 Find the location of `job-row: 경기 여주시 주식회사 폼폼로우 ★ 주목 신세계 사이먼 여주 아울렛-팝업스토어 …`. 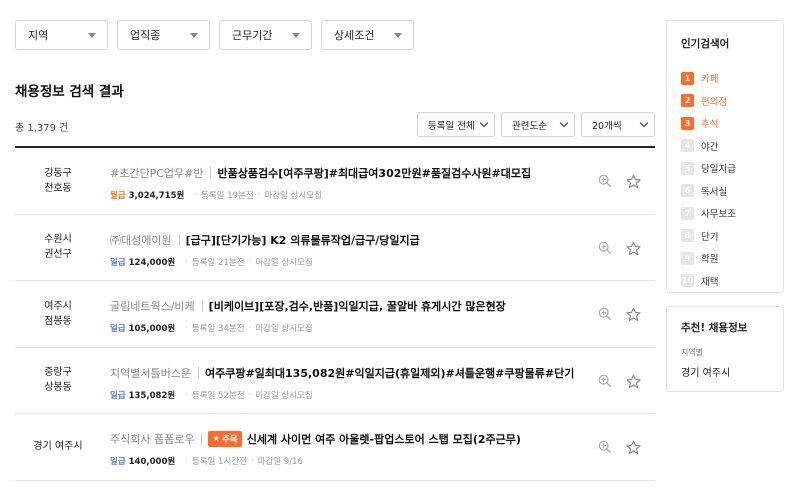

job-row: 경기 여주시 주식회사 폼폼로우 ★ 주목 신세계 사이먼 여주 아울렛-팝업스토어 … is located at coordinates (335, 447).